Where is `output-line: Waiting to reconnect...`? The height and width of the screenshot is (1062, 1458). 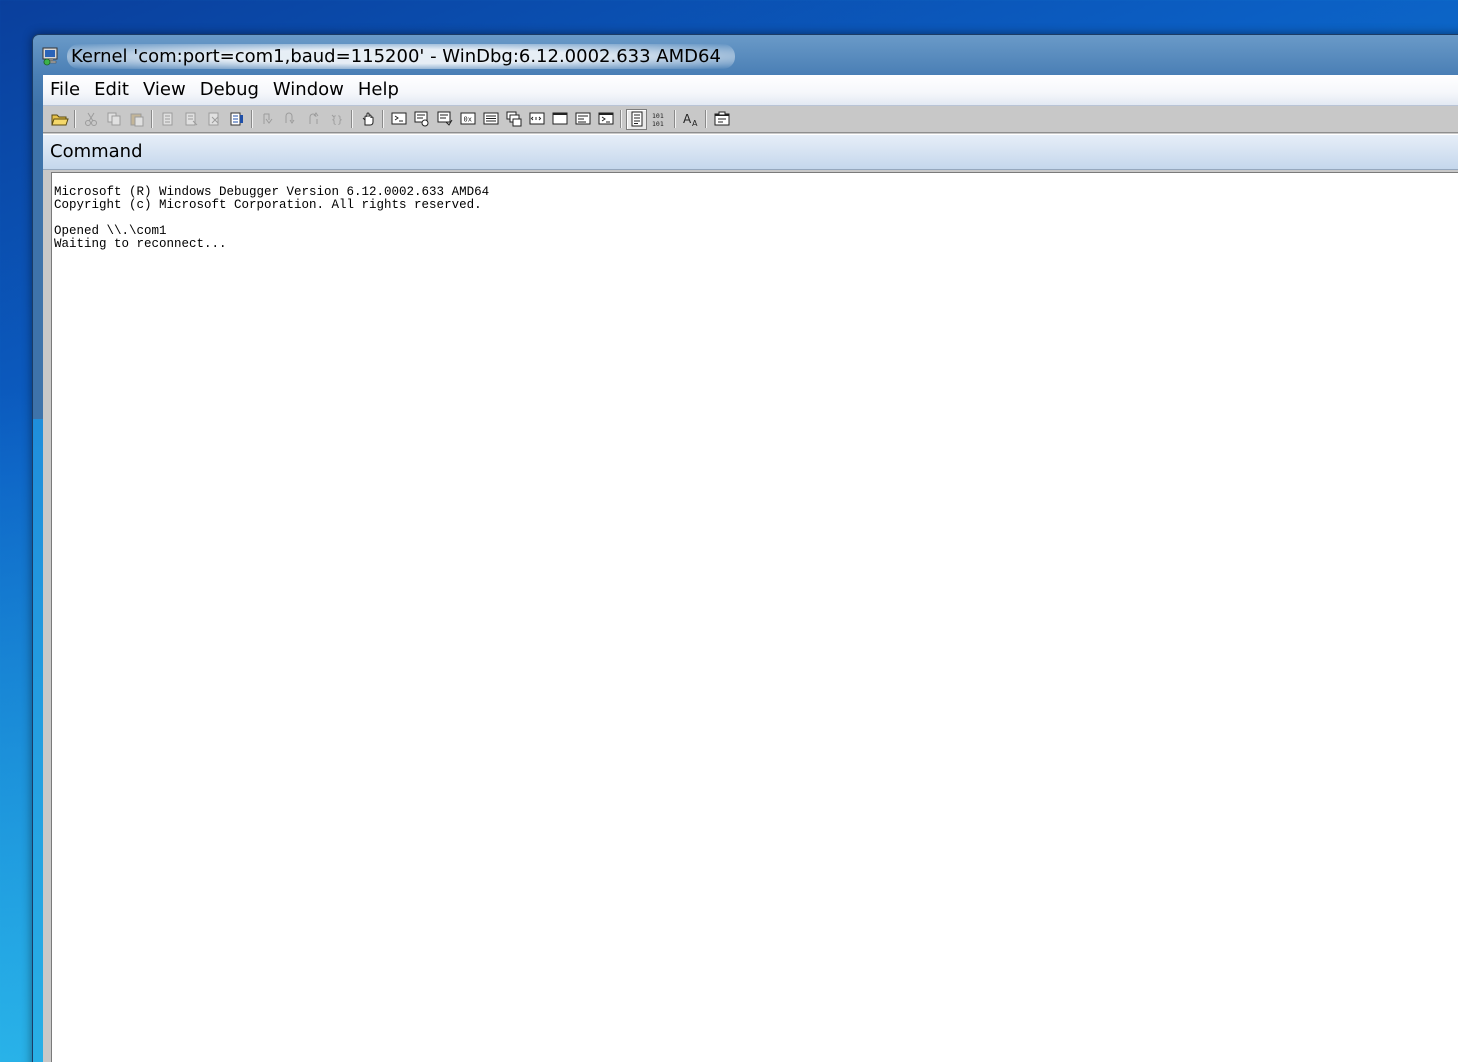
output-line: Waiting to reconnect... is located at coordinates (140, 244).